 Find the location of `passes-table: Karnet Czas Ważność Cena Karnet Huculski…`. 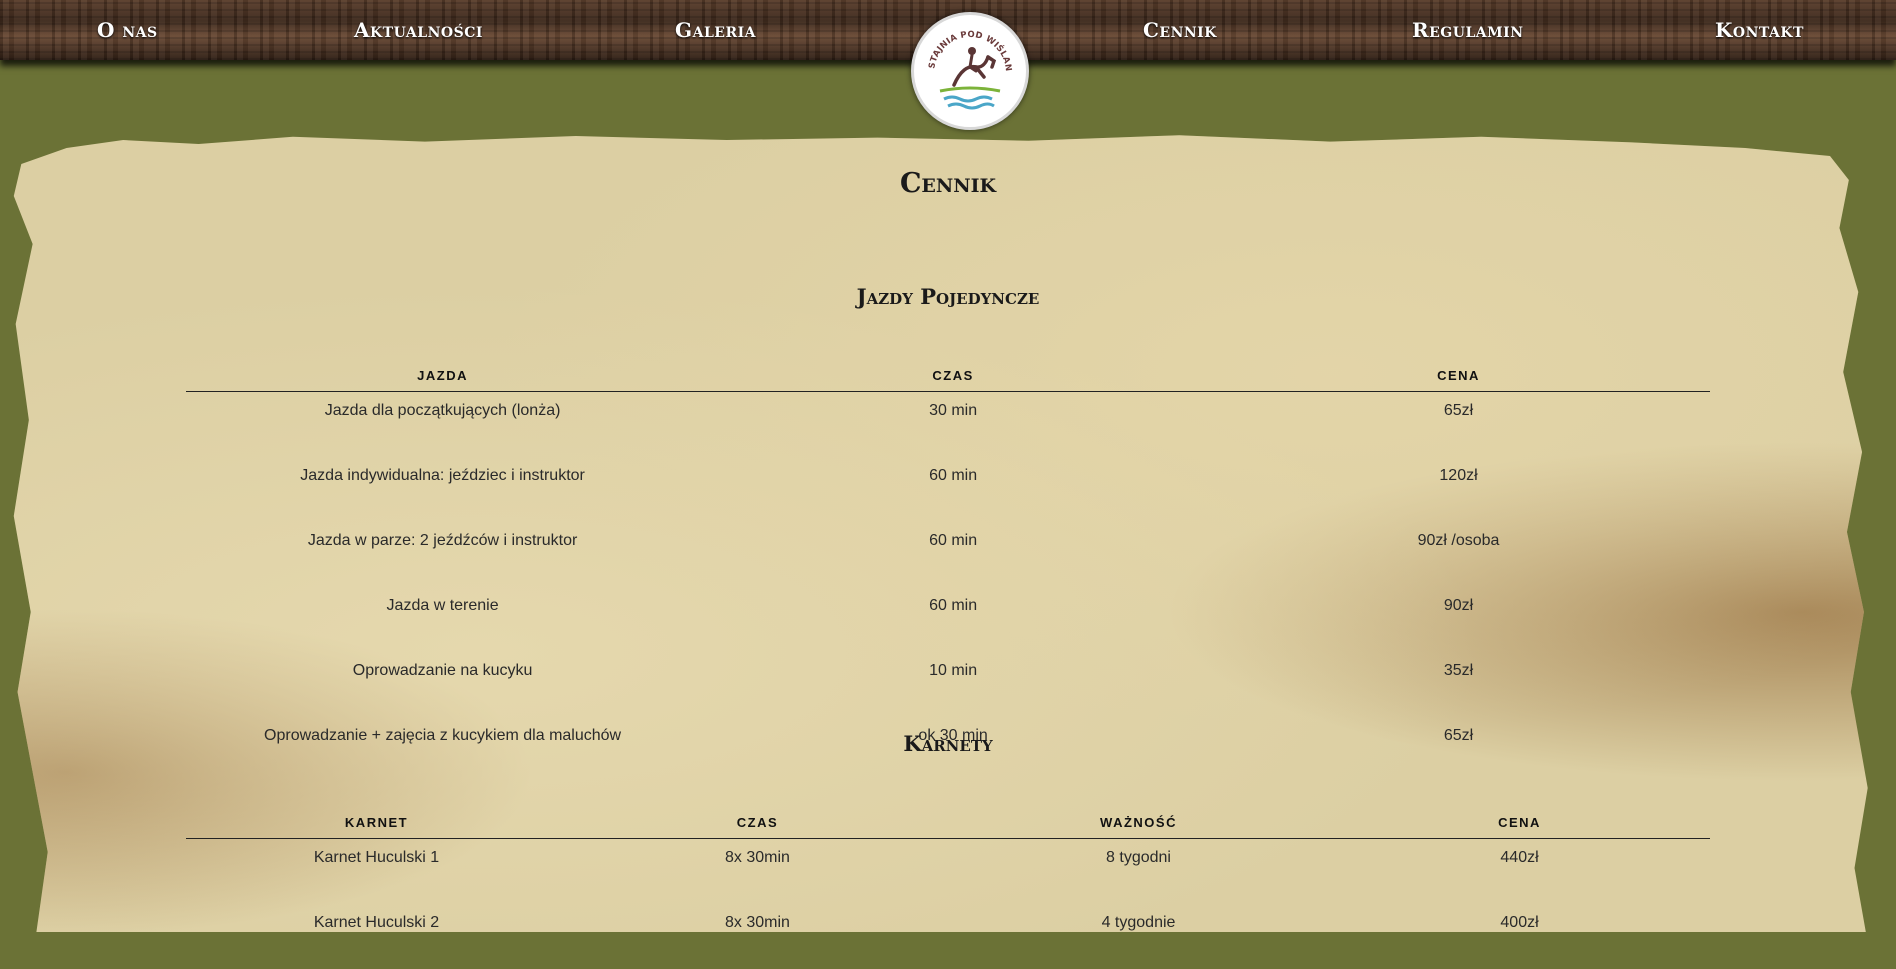

passes-table: Karnet Czas Ważność Cena Karnet Huculski… is located at coordinates (948, 881).